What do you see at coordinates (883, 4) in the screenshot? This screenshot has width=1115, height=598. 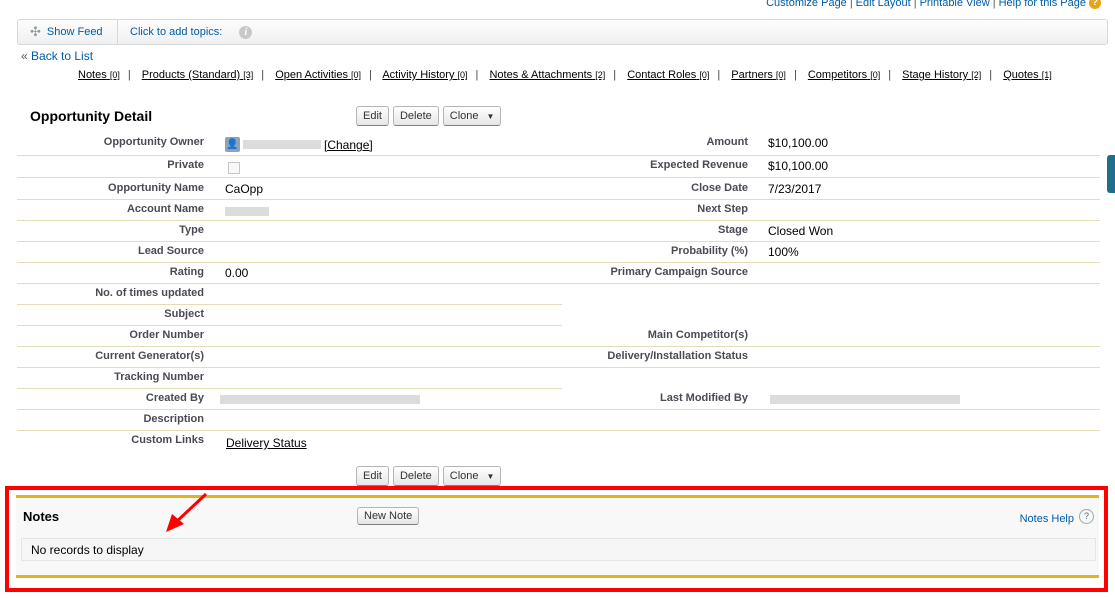 I see `edit-layout-link: Edit Layout` at bounding box center [883, 4].